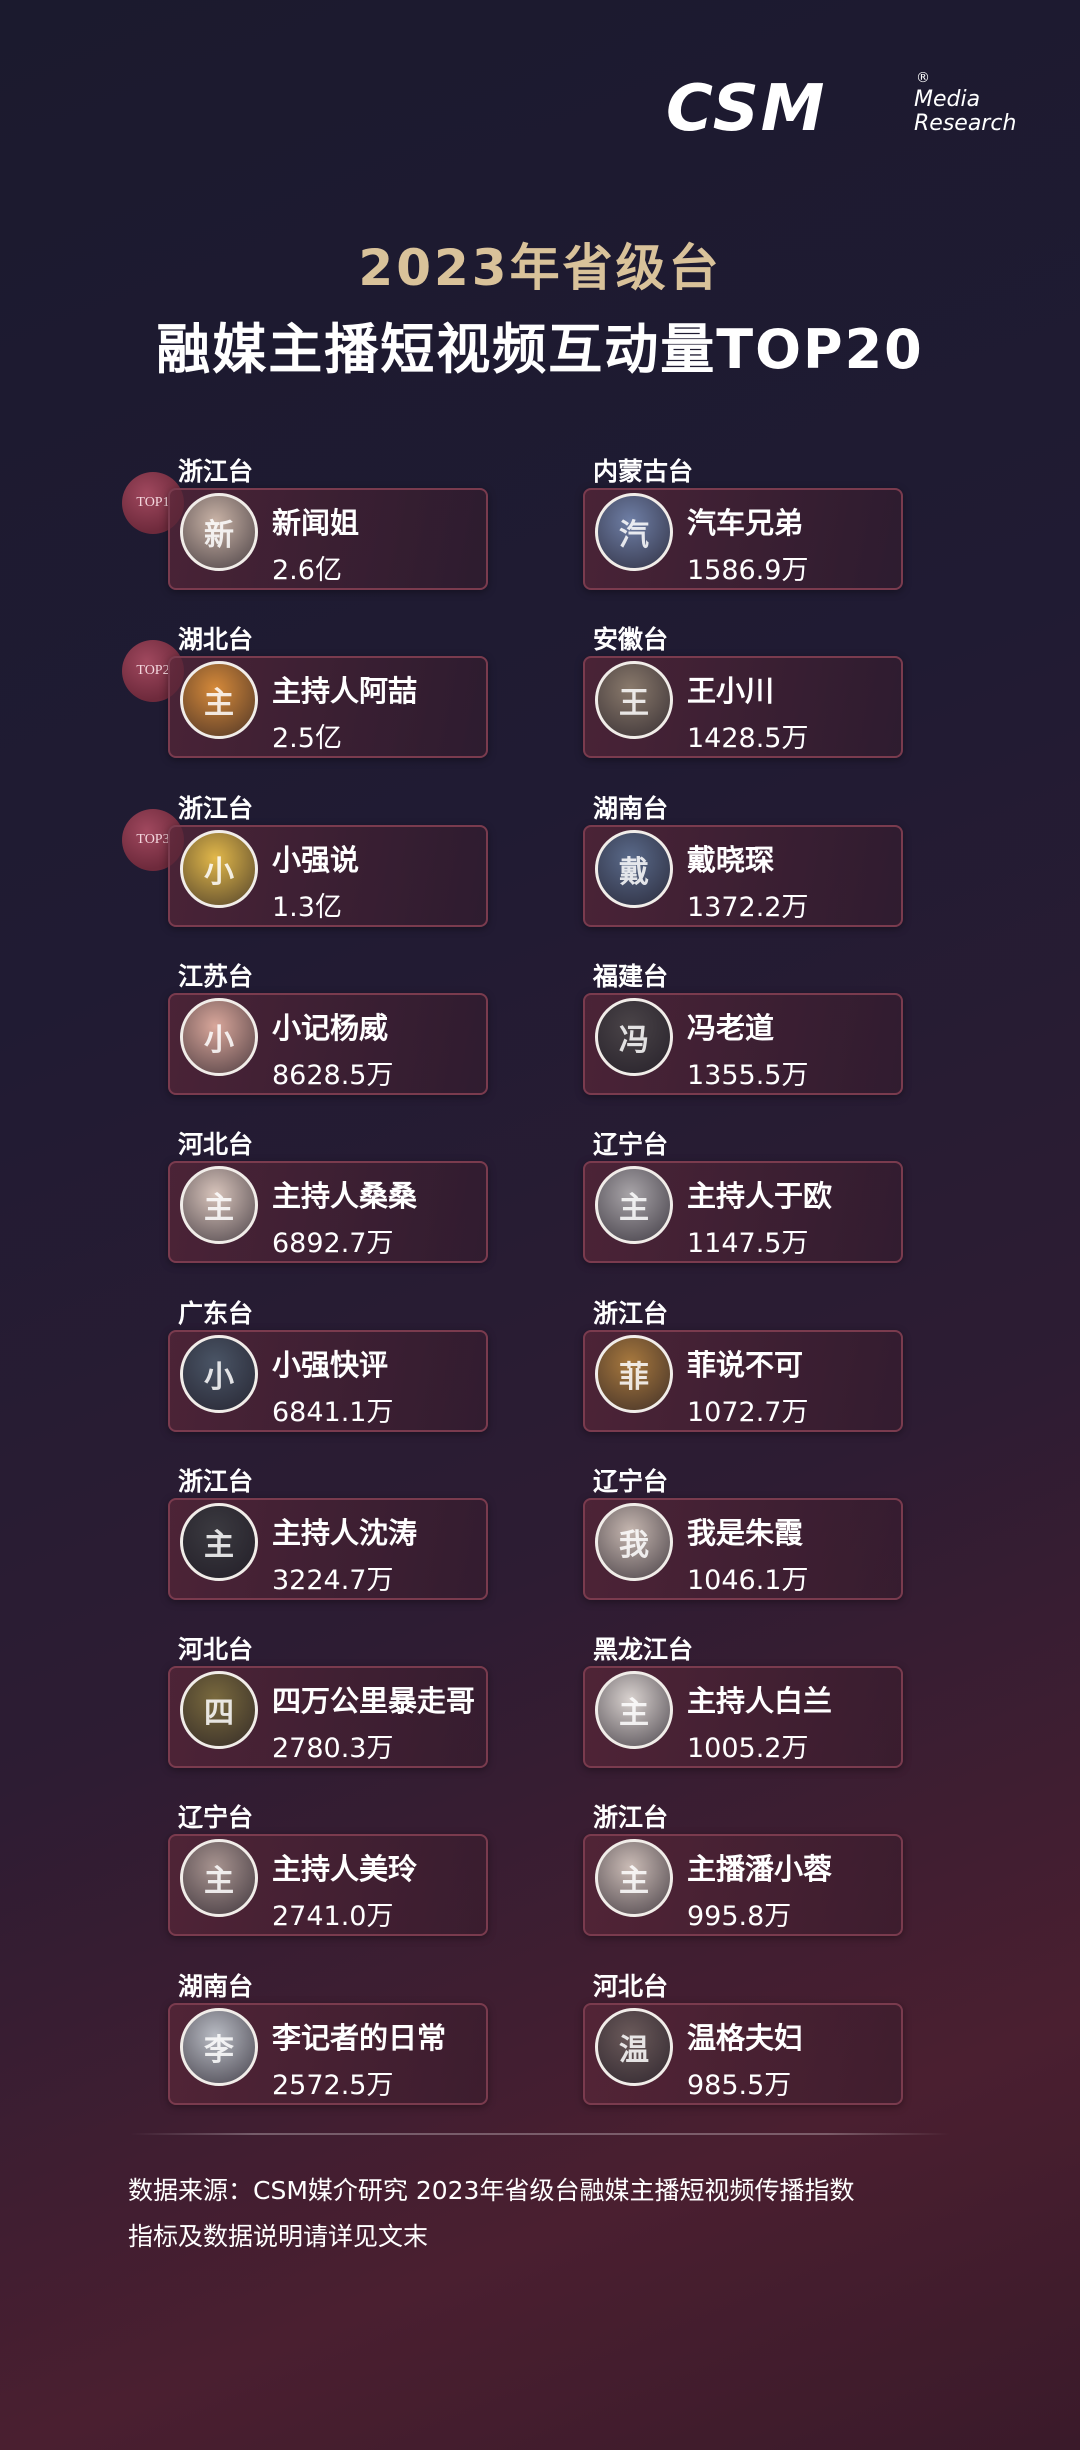 The height and width of the screenshot is (2450, 1080). Describe the element at coordinates (540, 2134) in the screenshot. I see `footer-divider` at that location.